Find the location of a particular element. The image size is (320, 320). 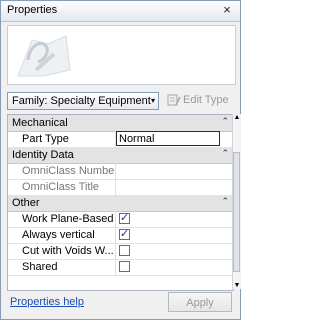

prop-row-always-vertical: Always vertical ✓ is located at coordinates (120, 235).